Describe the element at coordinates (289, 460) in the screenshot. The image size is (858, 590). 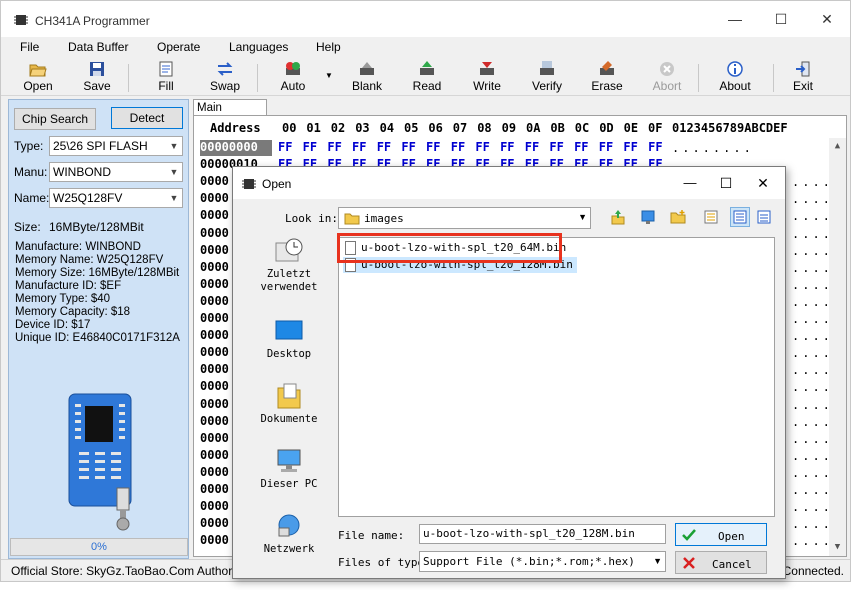
I see `computer-icon` at that location.